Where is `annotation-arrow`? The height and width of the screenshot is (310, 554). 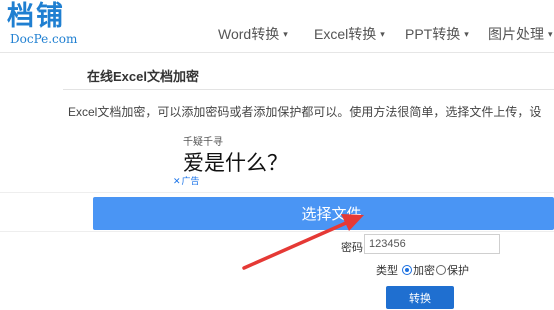
annotation-arrow is located at coordinates (303, 242).